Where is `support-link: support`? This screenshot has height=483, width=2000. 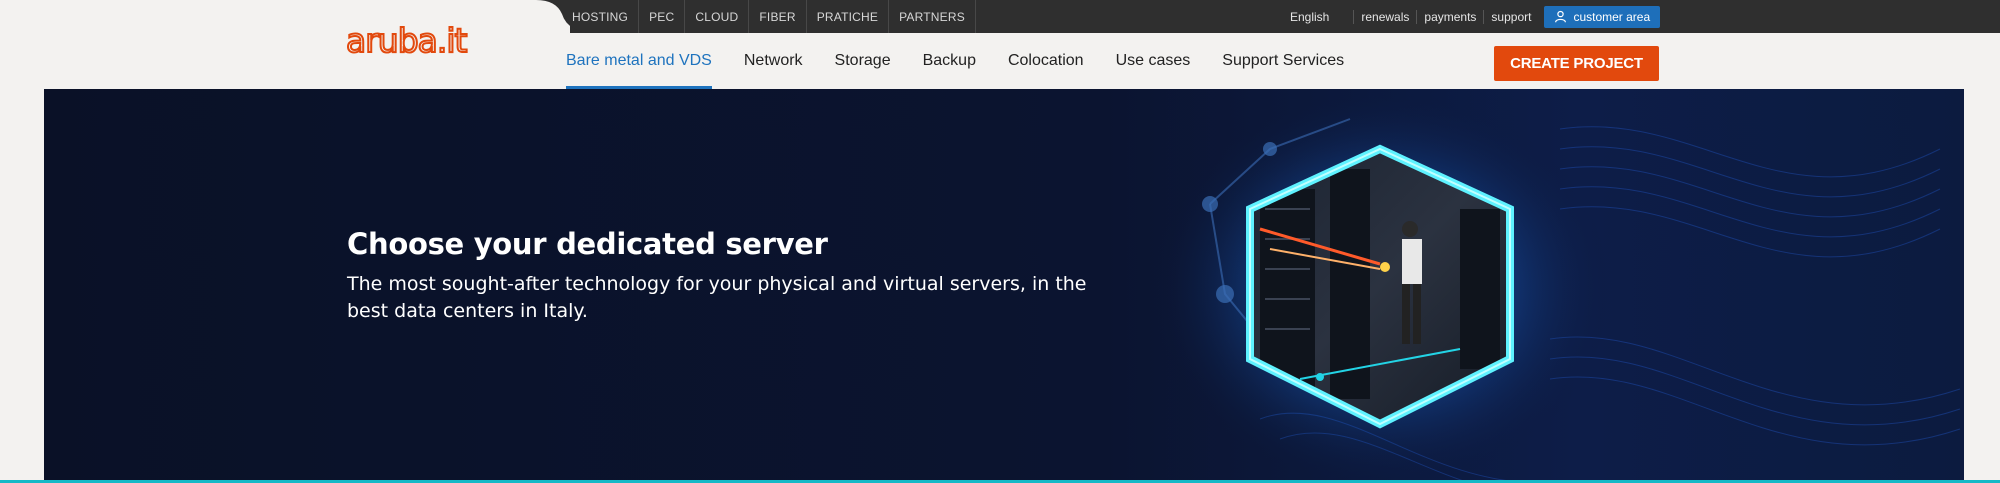 support-link: support is located at coordinates (1510, 16).